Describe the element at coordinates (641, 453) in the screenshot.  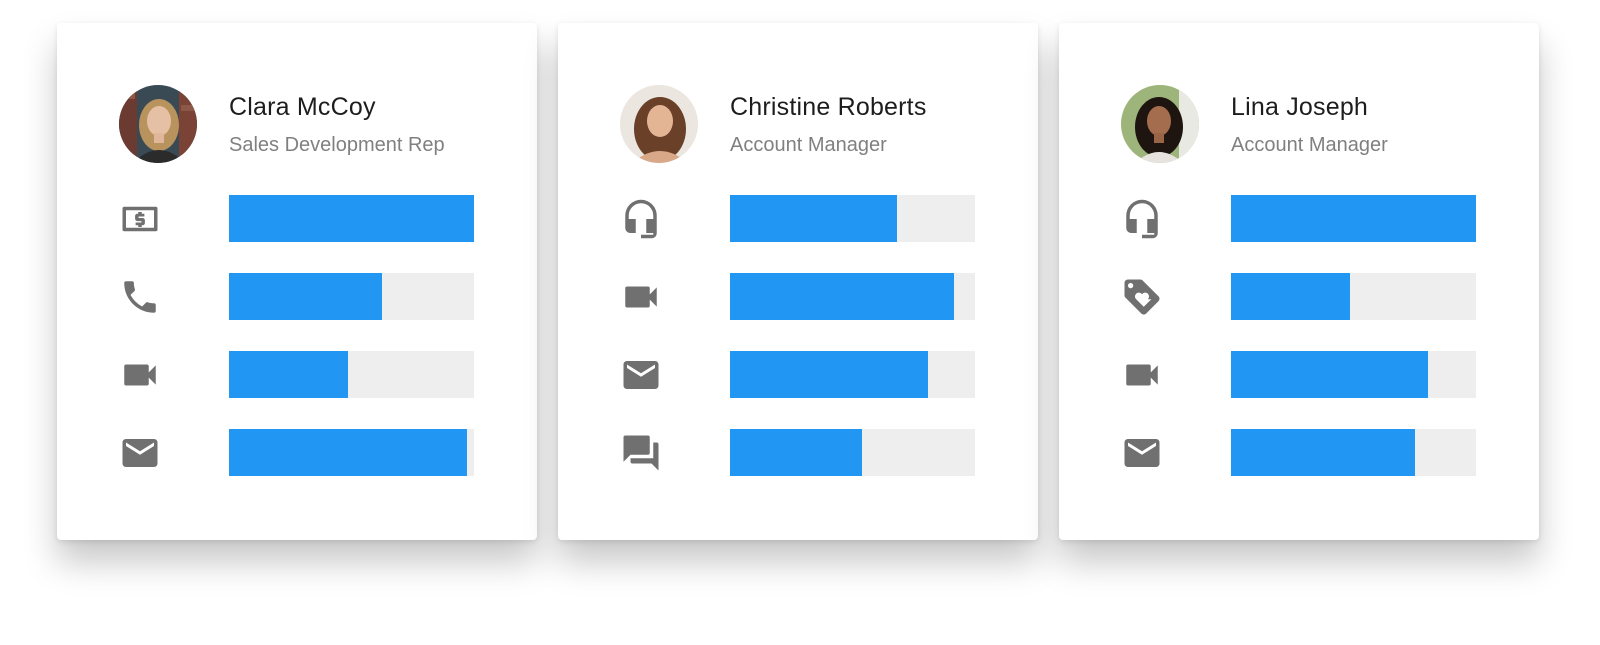
I see `chat-icon` at that location.